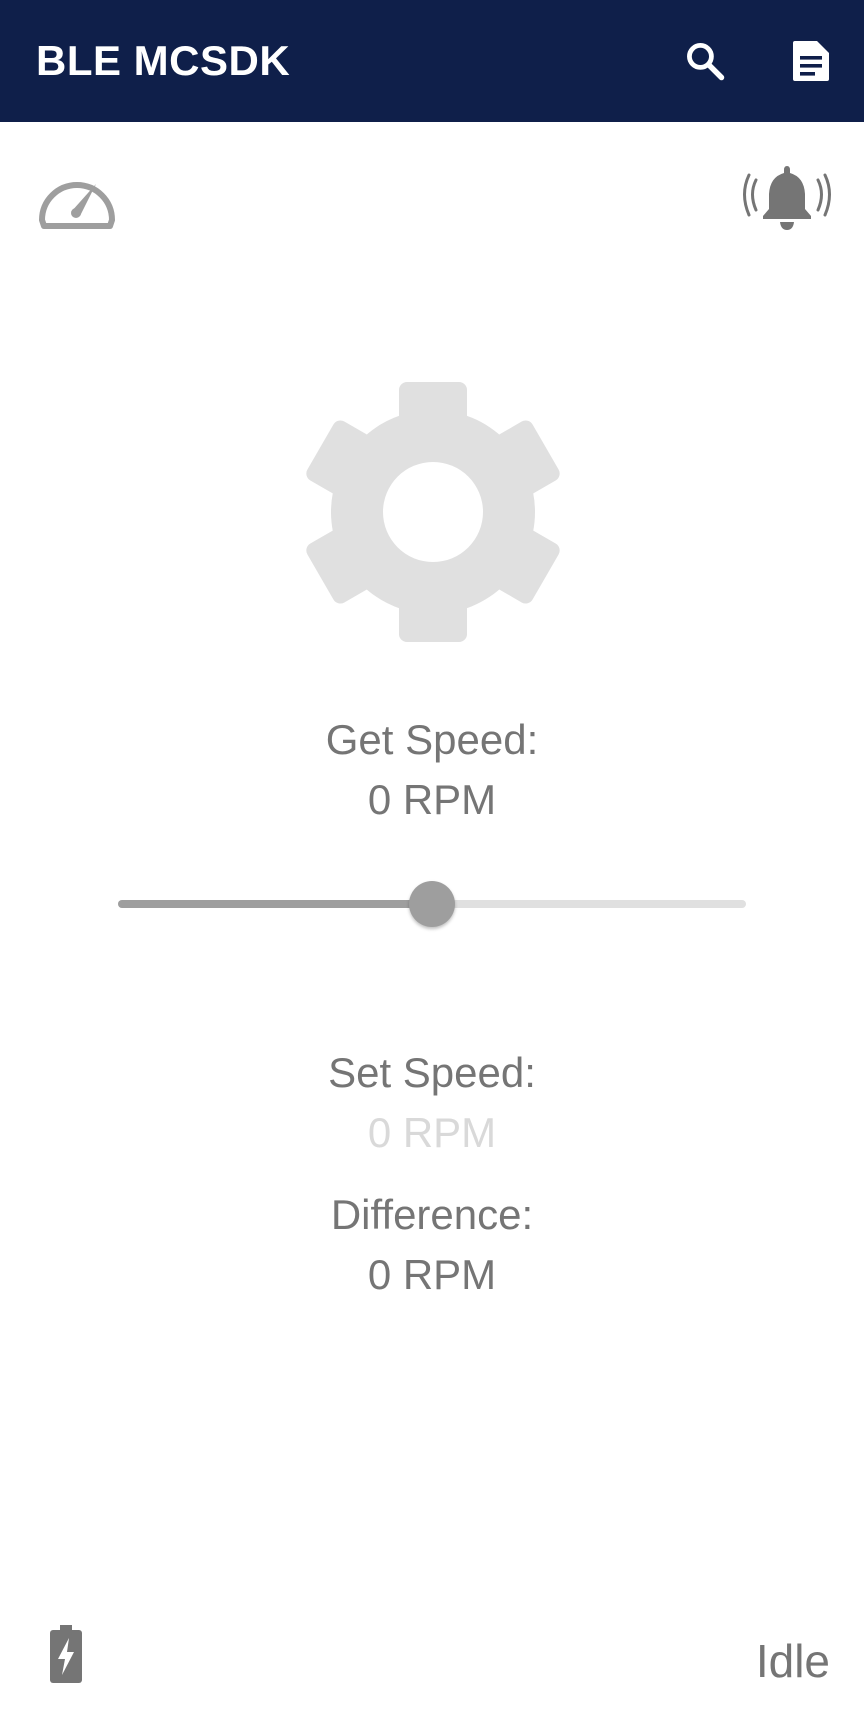  I want to click on set-speed-value: 0 RPM, so click(432, 1132).